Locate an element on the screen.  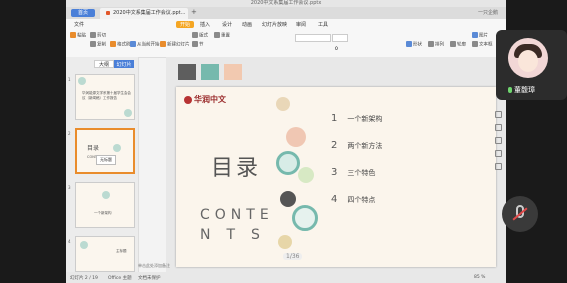
section-button: 节 is located at coordinates (198, 44).